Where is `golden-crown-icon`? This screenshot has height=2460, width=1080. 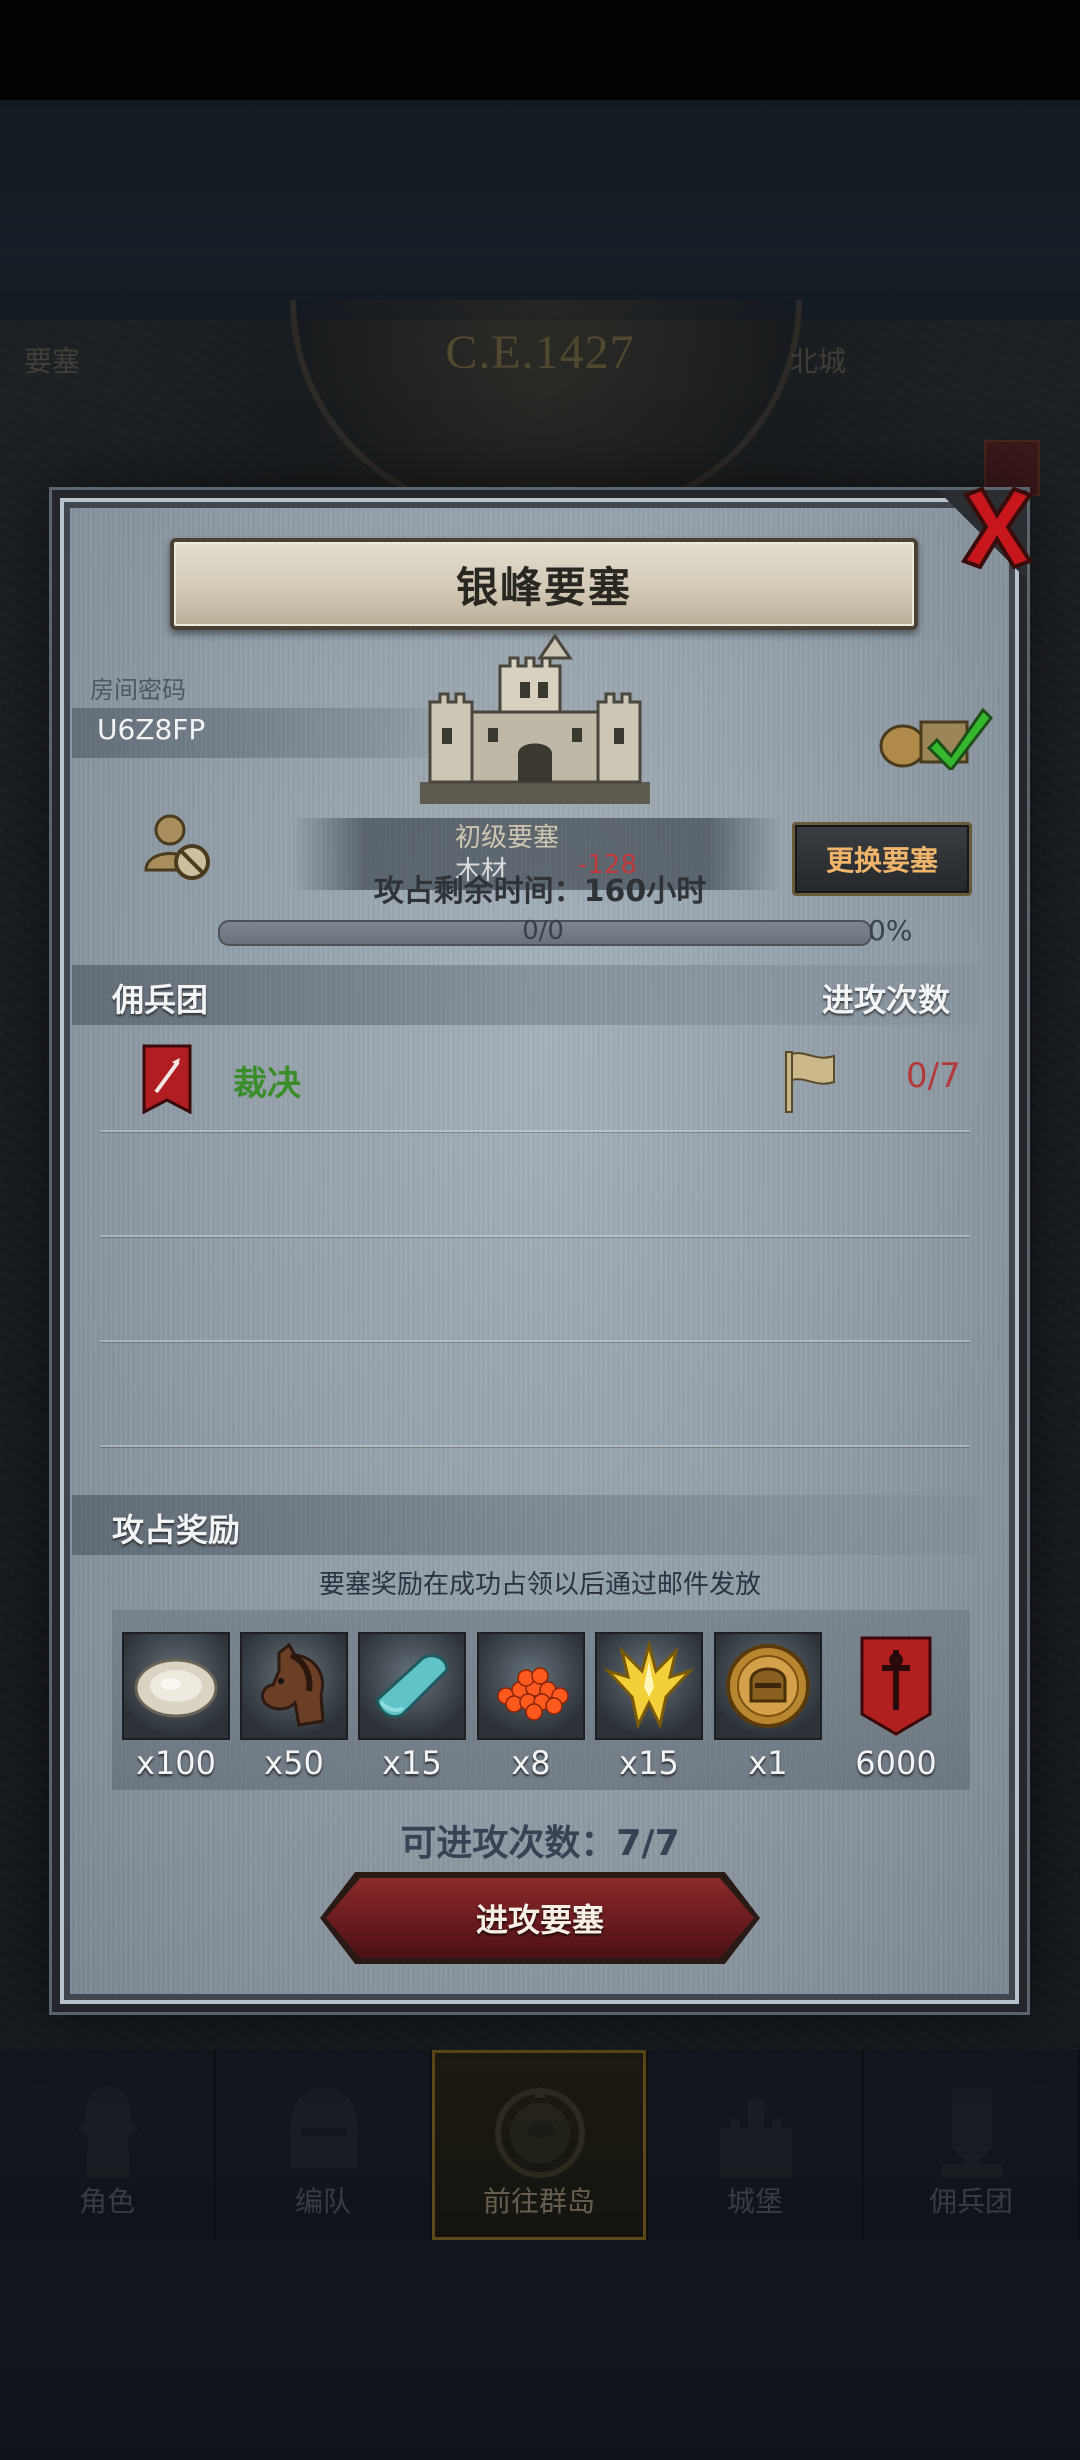 golden-crown-icon is located at coordinates (649, 1685).